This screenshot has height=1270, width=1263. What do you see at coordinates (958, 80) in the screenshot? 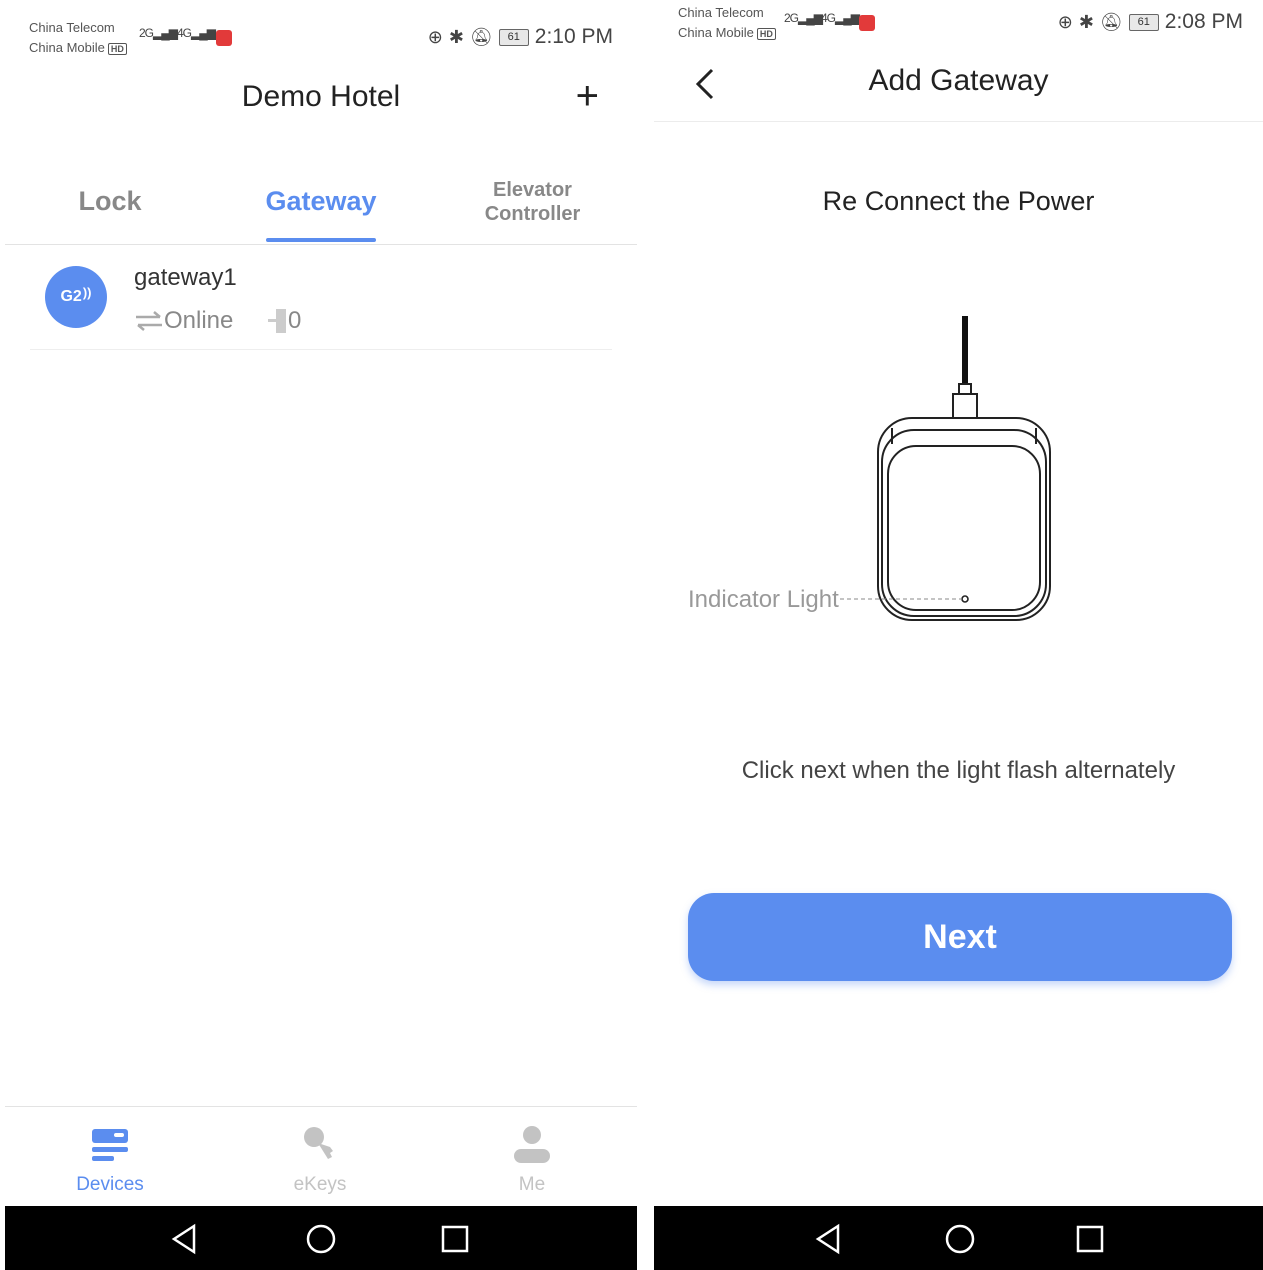
I see `page-title: Add Gateway` at bounding box center [958, 80].